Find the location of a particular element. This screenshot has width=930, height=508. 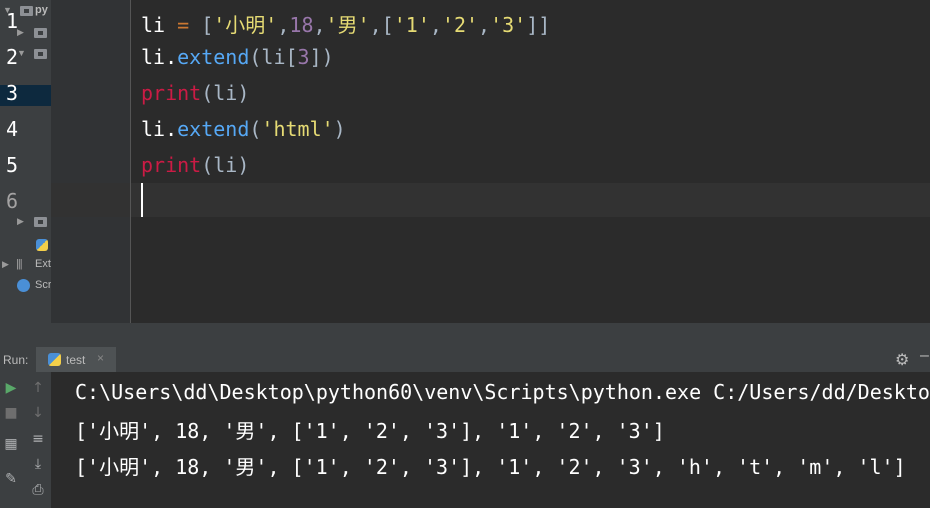

code-token: = is located at coordinates (183, 25).